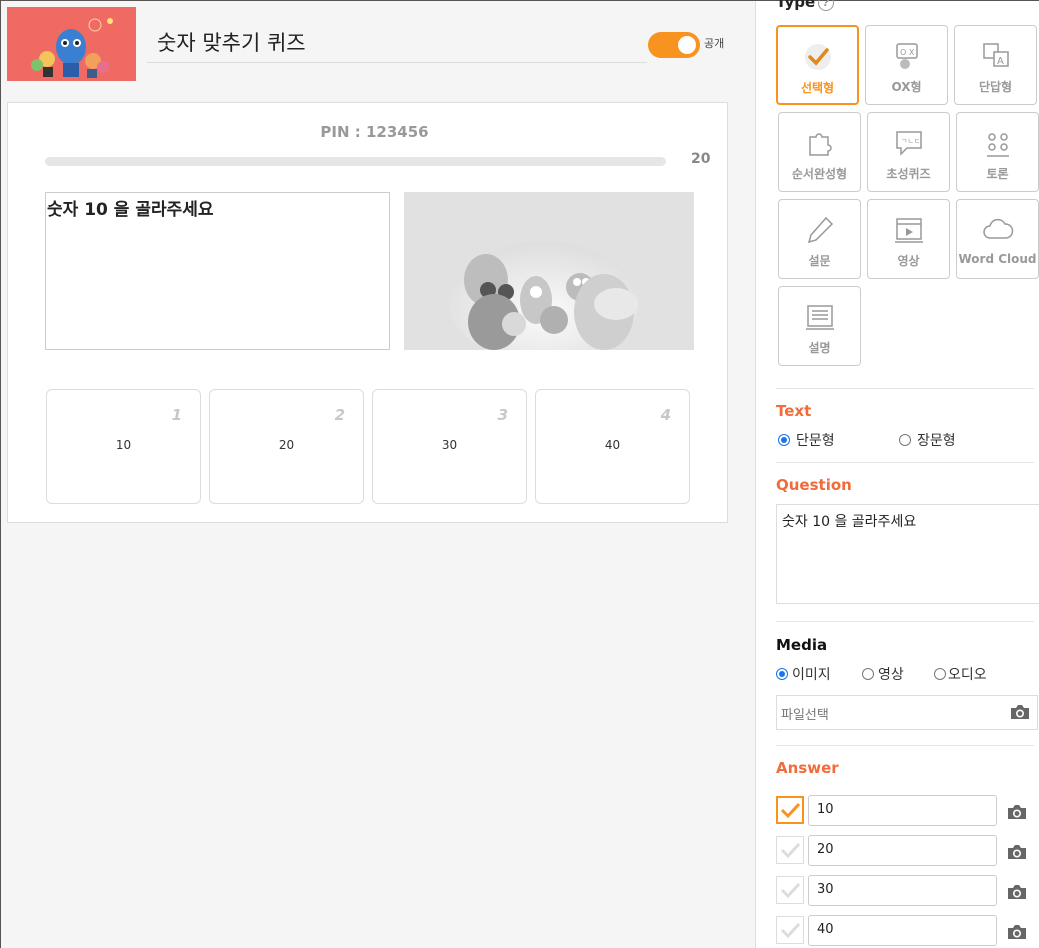 The width and height of the screenshot is (1039, 948). I want to click on radio-label: 이미지, so click(811, 675).